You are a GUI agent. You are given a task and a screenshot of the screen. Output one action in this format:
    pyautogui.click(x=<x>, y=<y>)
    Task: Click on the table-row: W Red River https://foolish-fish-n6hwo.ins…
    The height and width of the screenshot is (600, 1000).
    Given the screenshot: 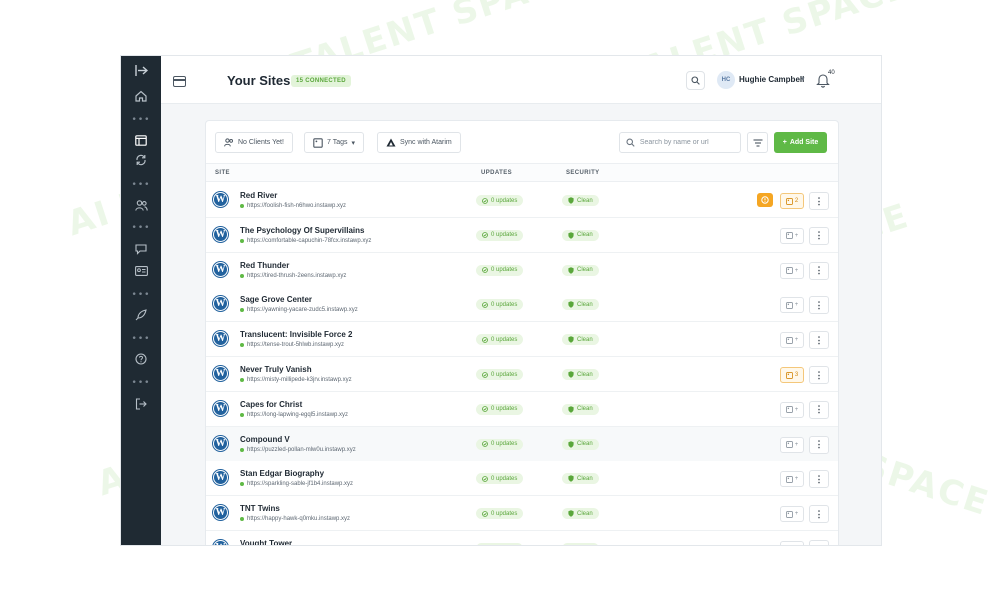 What is the action you would take?
    pyautogui.click(x=522, y=200)
    